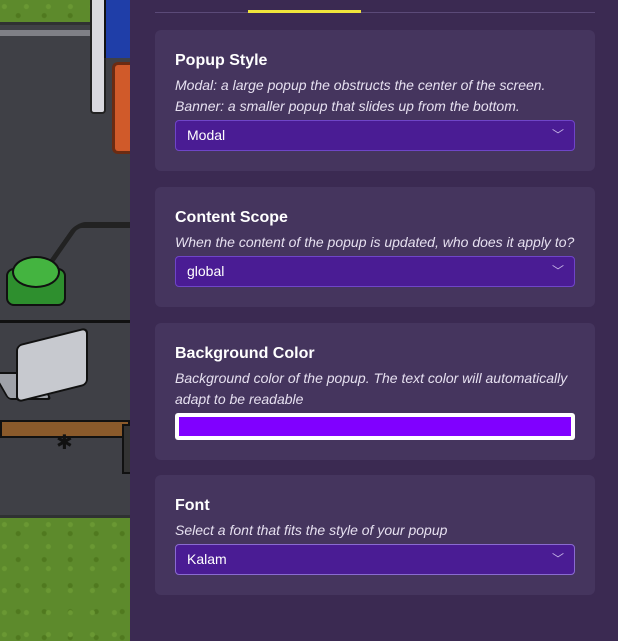 The image size is (618, 641). Describe the element at coordinates (375, 135) in the screenshot. I see `popup-style-select: Modal ﹀` at that location.